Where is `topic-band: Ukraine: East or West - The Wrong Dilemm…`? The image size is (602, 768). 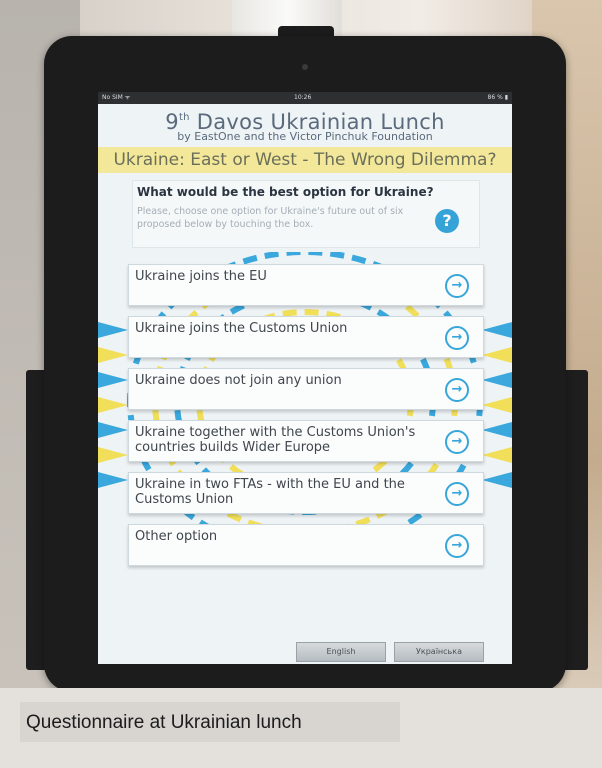 topic-band: Ukraine: East or West - The Wrong Dilemm… is located at coordinates (305, 160).